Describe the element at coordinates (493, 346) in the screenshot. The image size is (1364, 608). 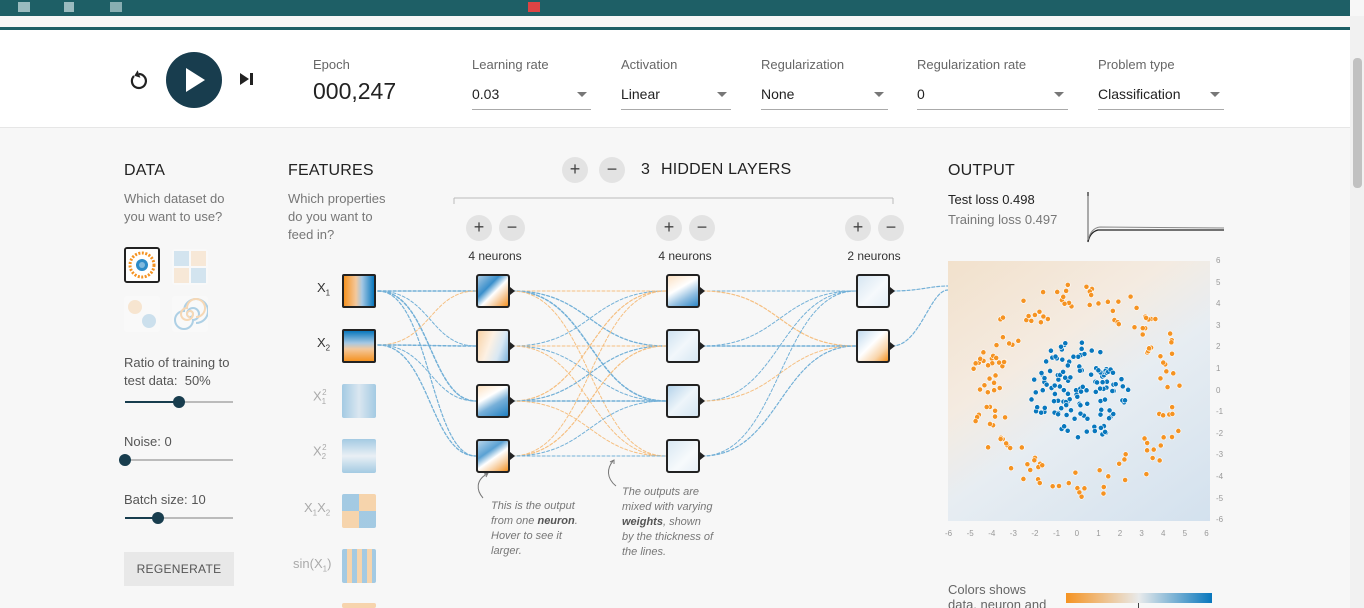
I see `neuron-l1-n2` at that location.